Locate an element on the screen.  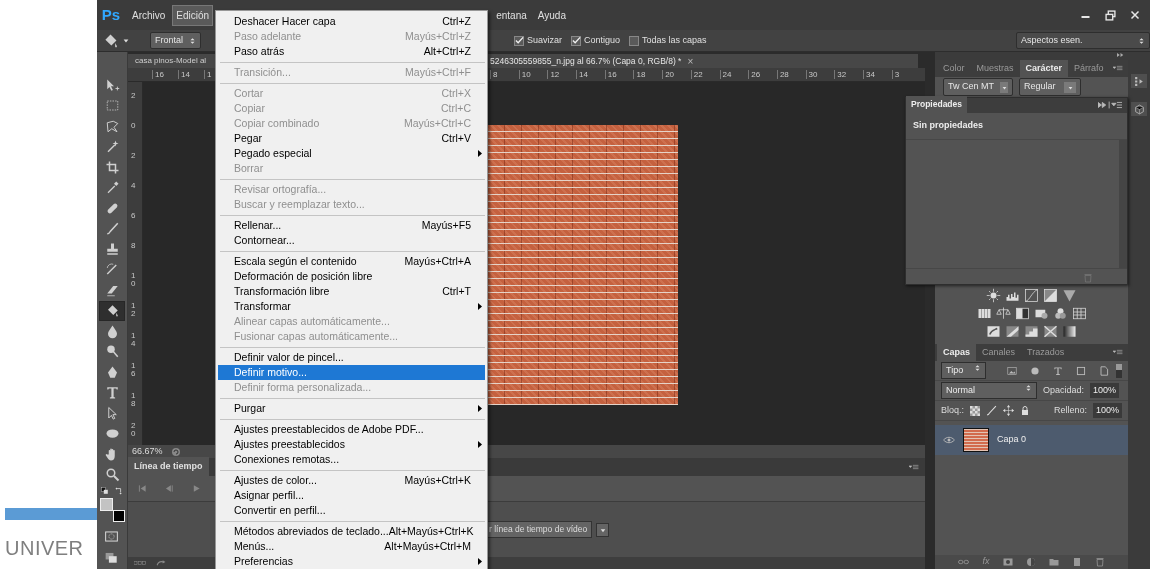
default-colors-icon is located at coordinates (105, 491).